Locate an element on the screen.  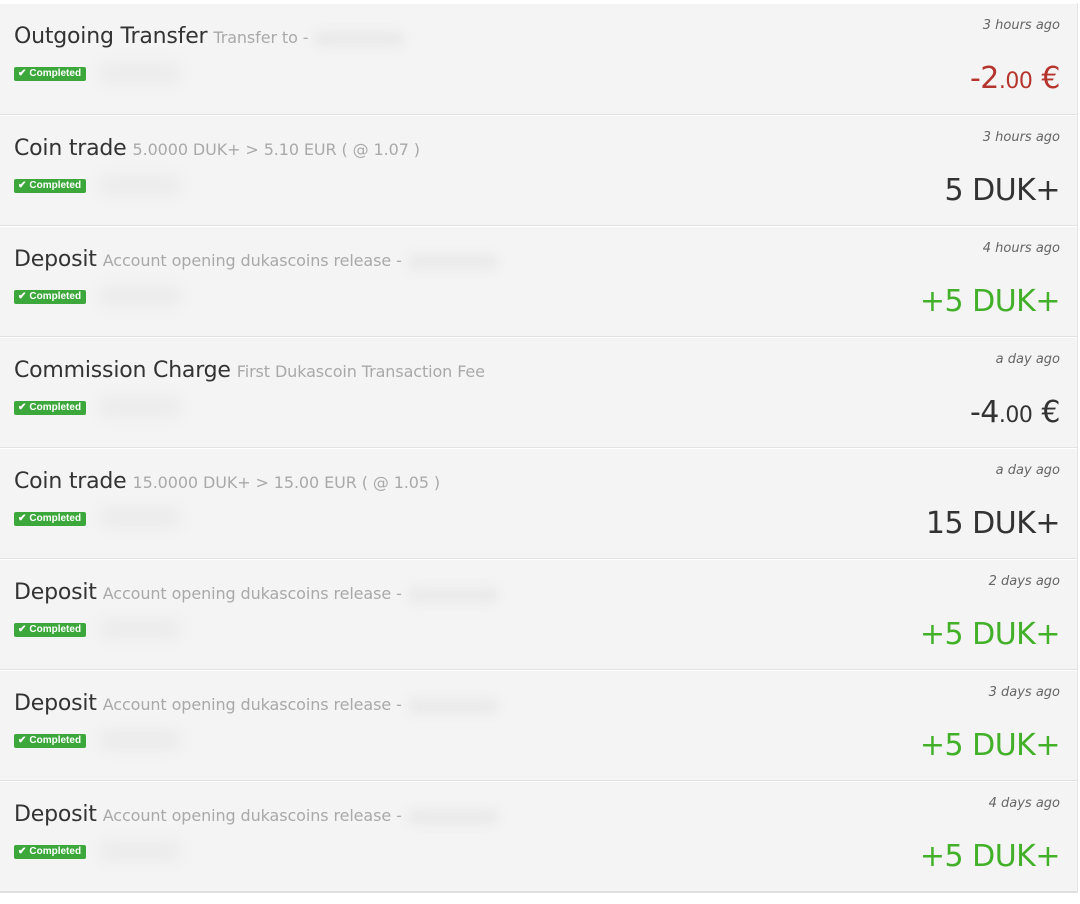
transaction-time: 3 days ago is located at coordinates (1024, 692).